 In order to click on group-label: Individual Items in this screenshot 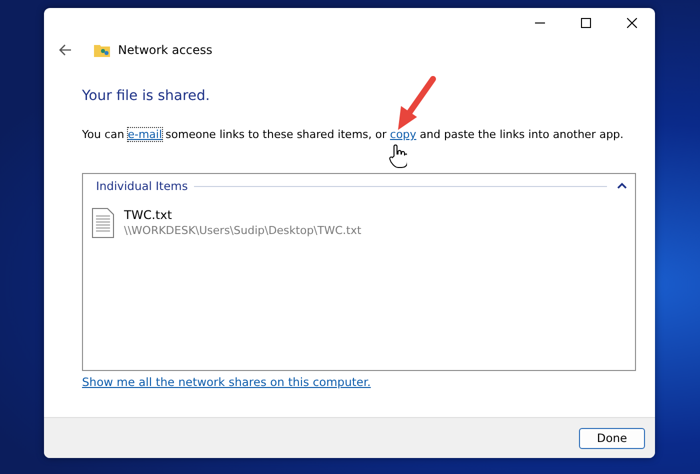, I will do `click(142, 186)`.